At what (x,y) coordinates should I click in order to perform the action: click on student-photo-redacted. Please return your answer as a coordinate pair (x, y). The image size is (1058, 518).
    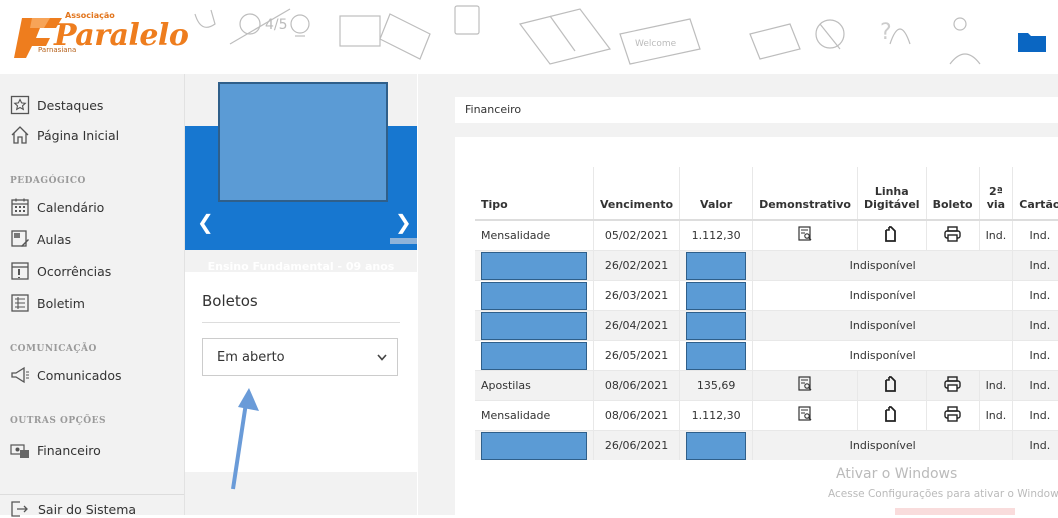
    Looking at the image, I should click on (303, 142).